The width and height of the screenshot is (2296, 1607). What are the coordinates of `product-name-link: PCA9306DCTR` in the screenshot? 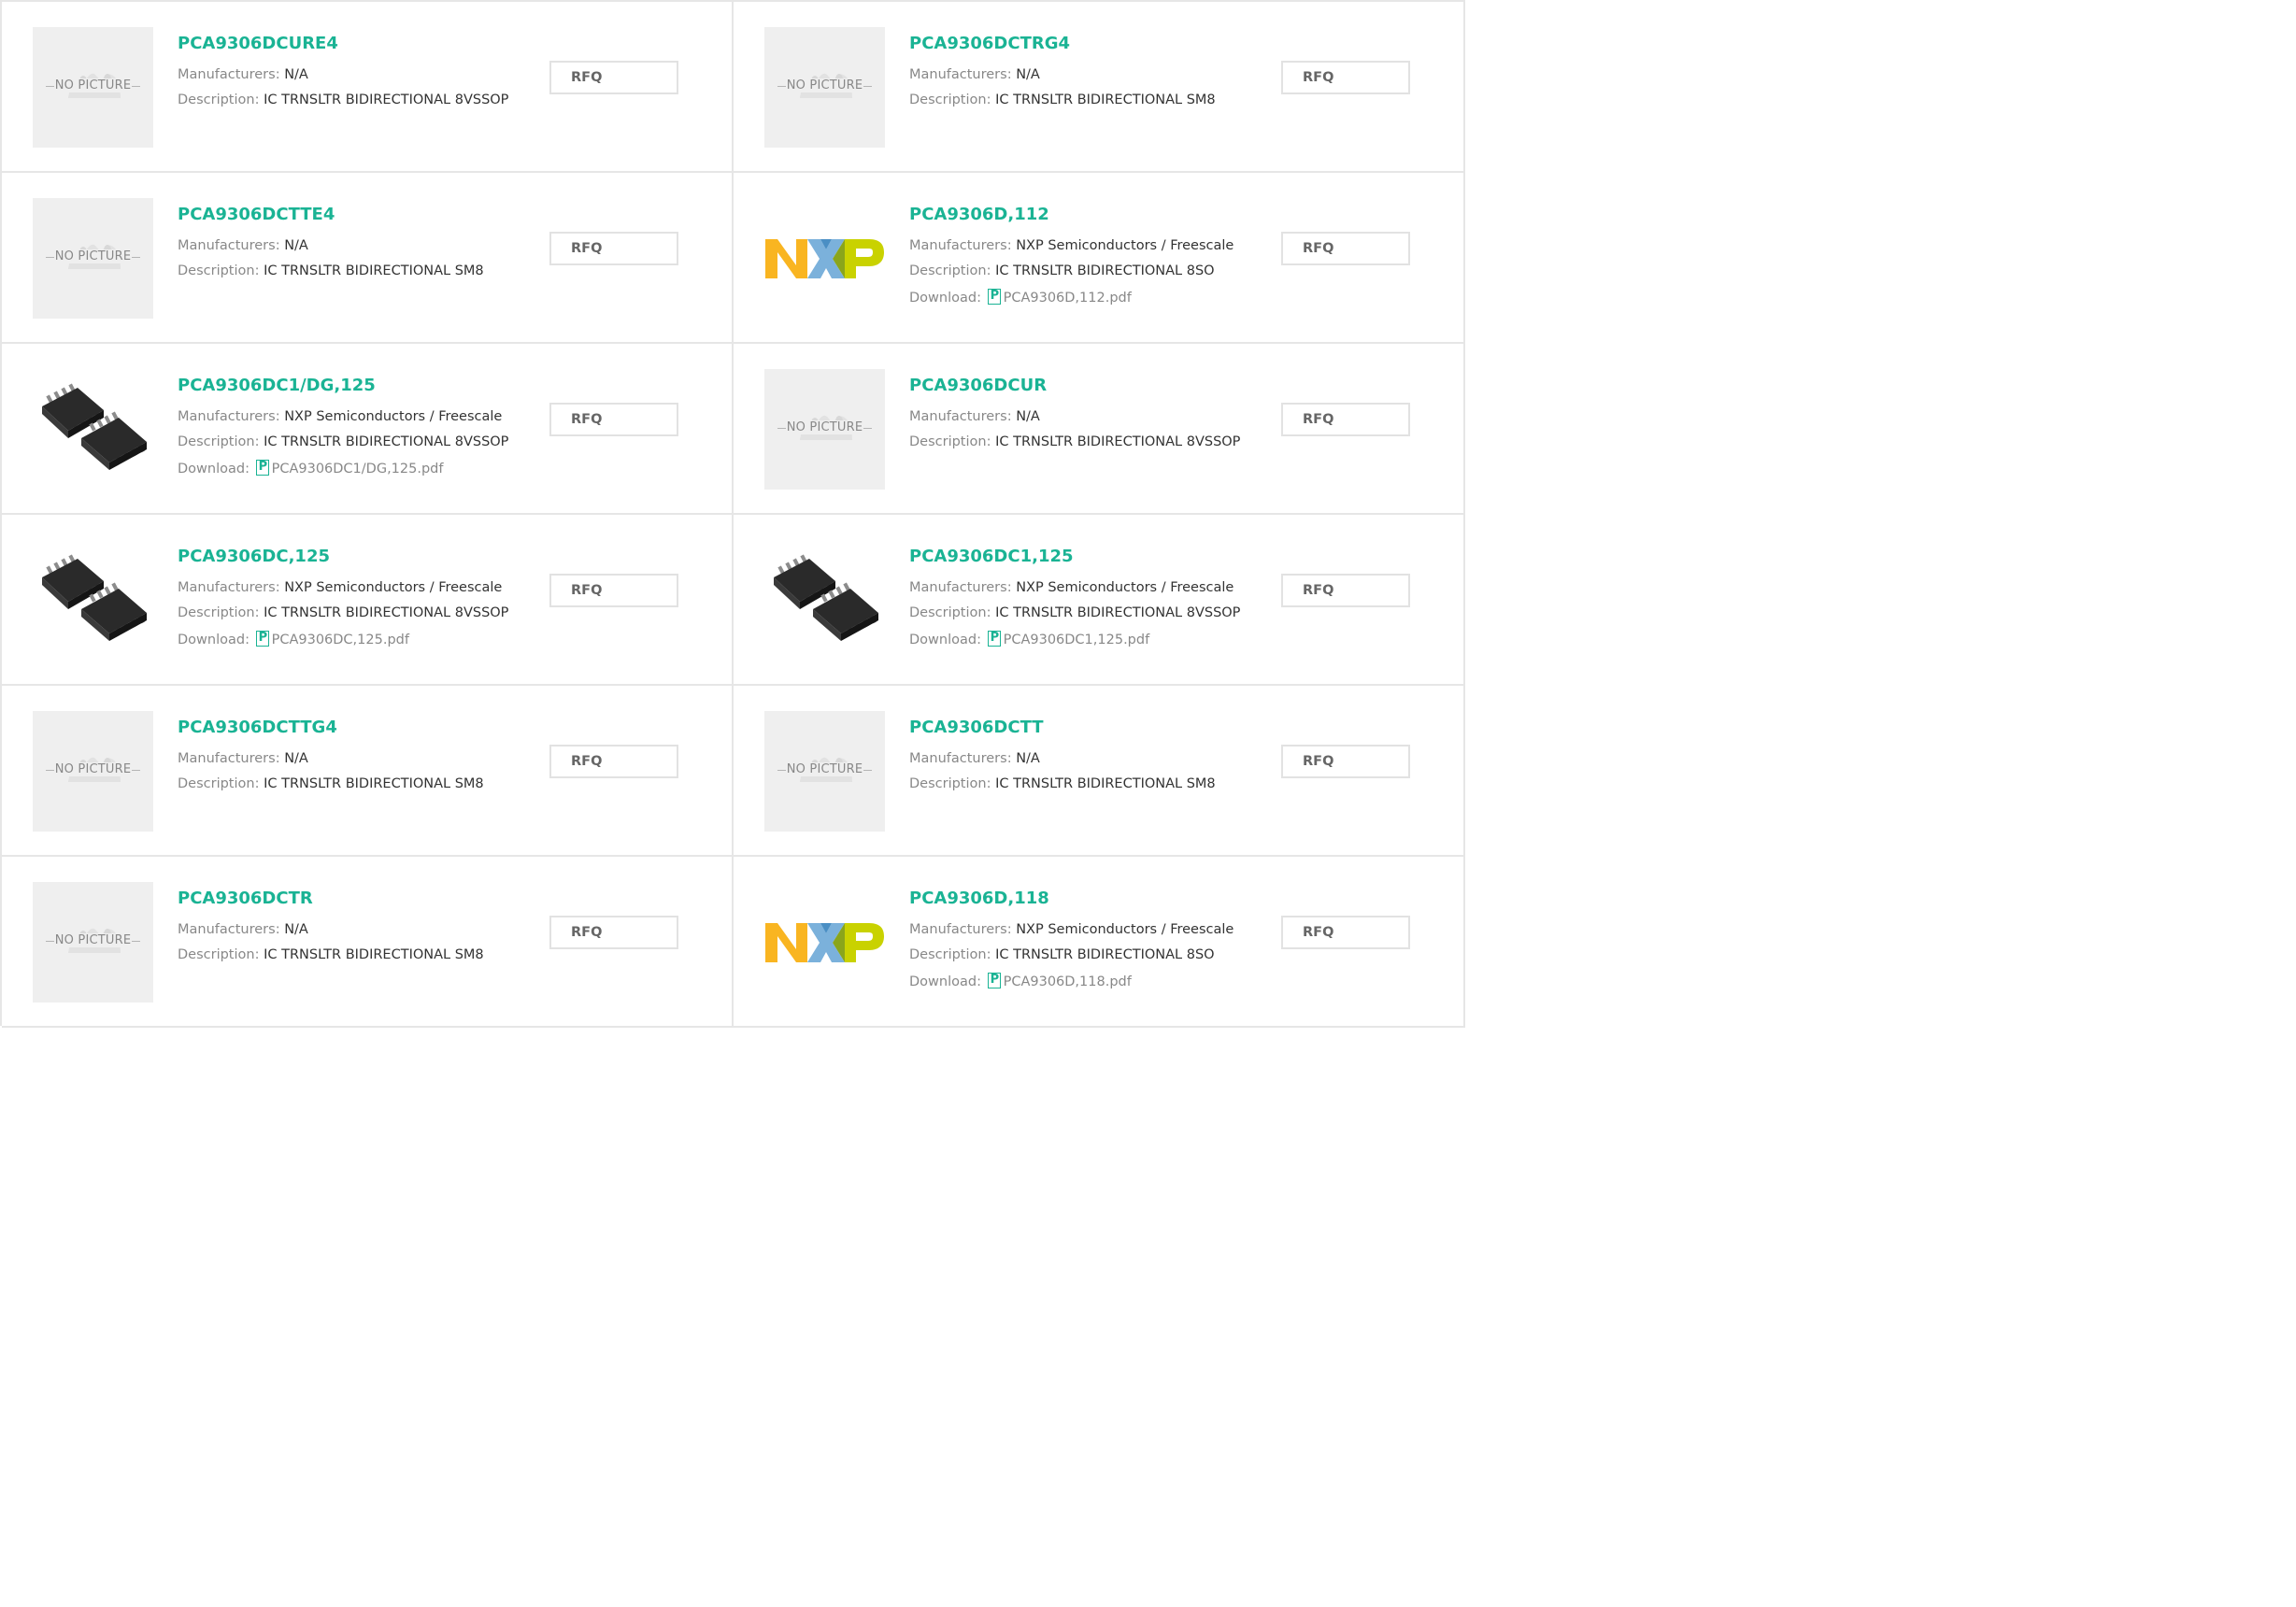 It's located at (245, 898).